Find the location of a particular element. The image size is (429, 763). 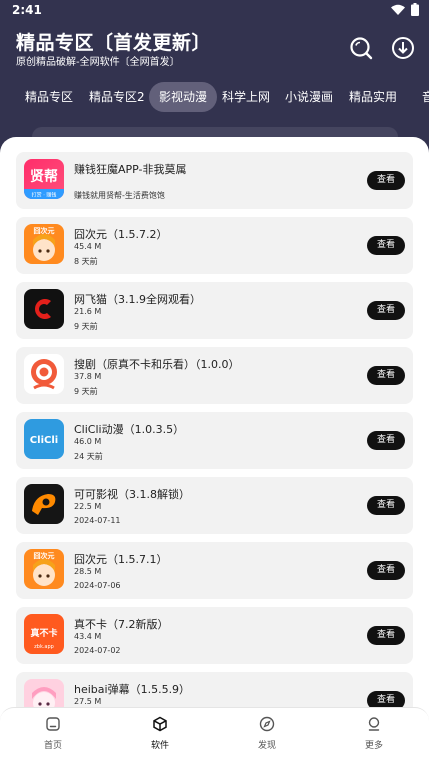

app-size: 28.5 M is located at coordinates (88, 571).